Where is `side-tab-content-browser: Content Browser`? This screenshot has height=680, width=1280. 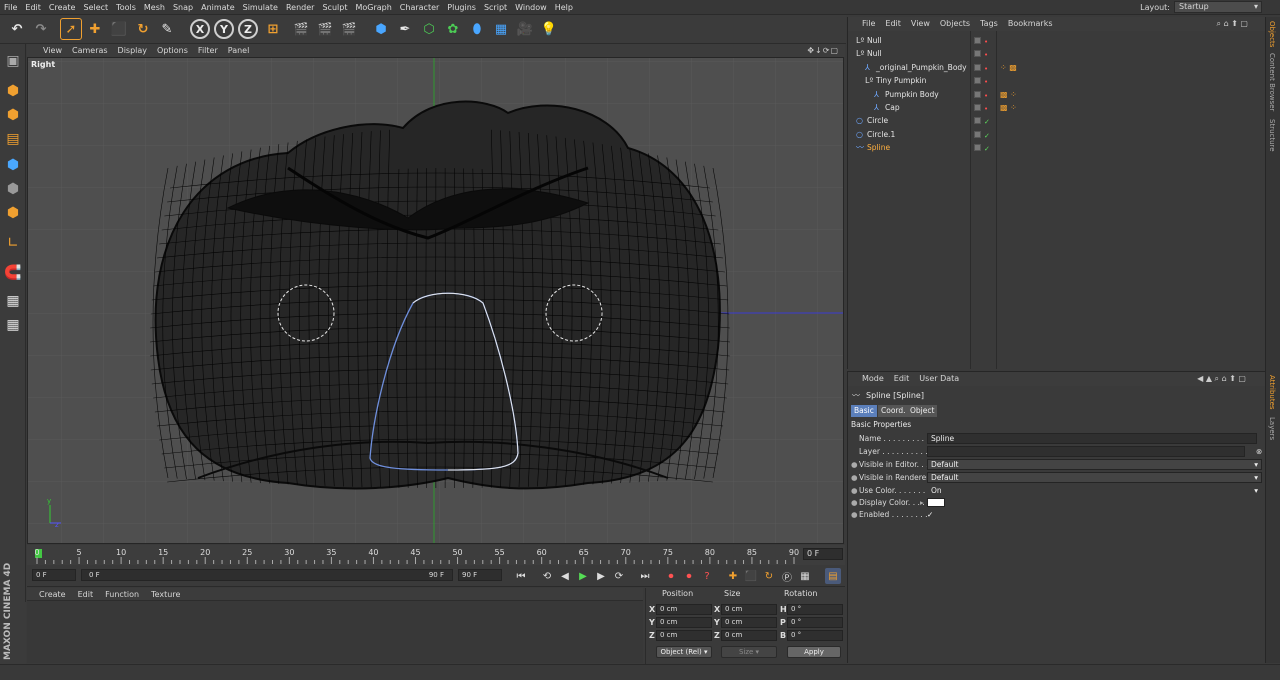 side-tab-content-browser: Content Browser is located at coordinates (1272, 82).